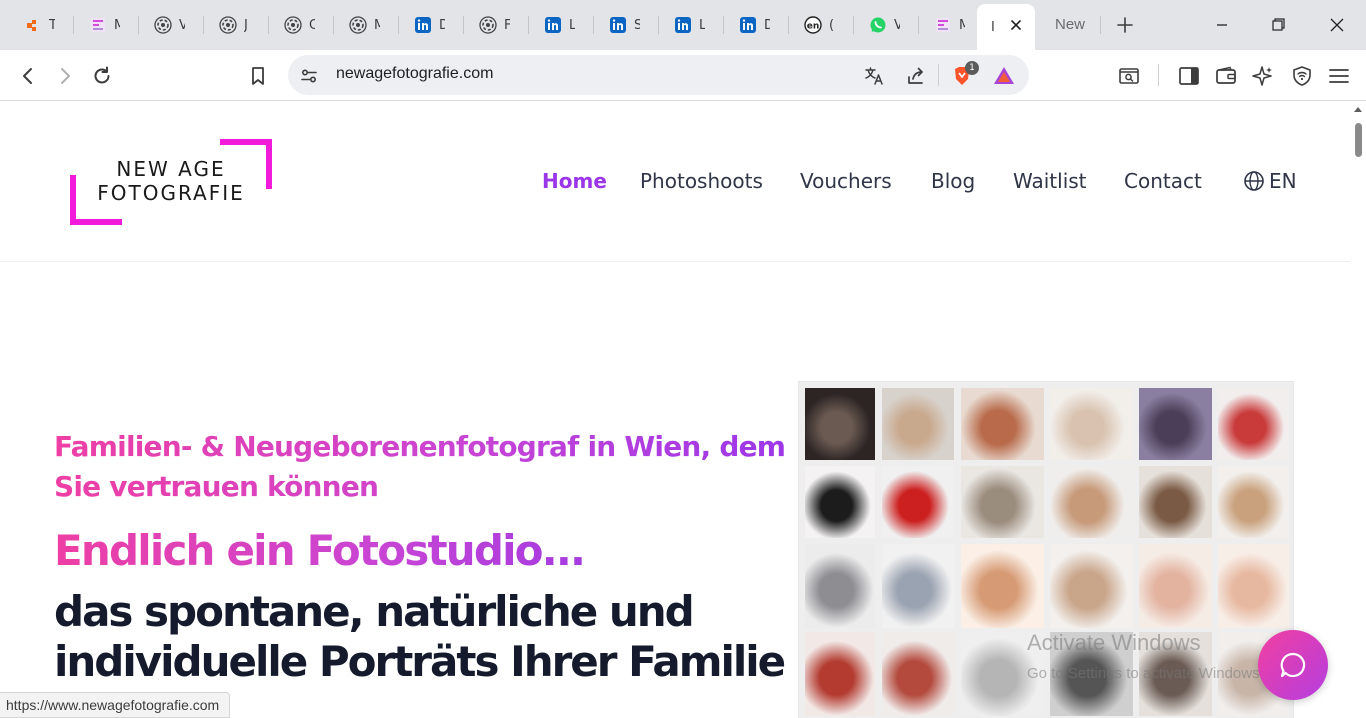 This screenshot has height=718, width=1366. I want to click on nav-blog: Blog, so click(953, 181).